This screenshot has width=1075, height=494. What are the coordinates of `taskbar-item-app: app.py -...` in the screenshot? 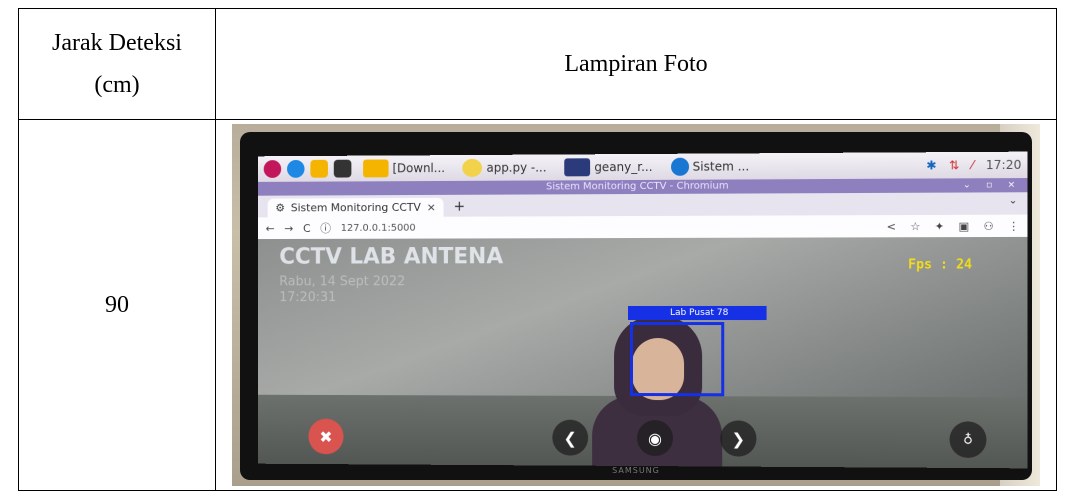 It's located at (505, 168).